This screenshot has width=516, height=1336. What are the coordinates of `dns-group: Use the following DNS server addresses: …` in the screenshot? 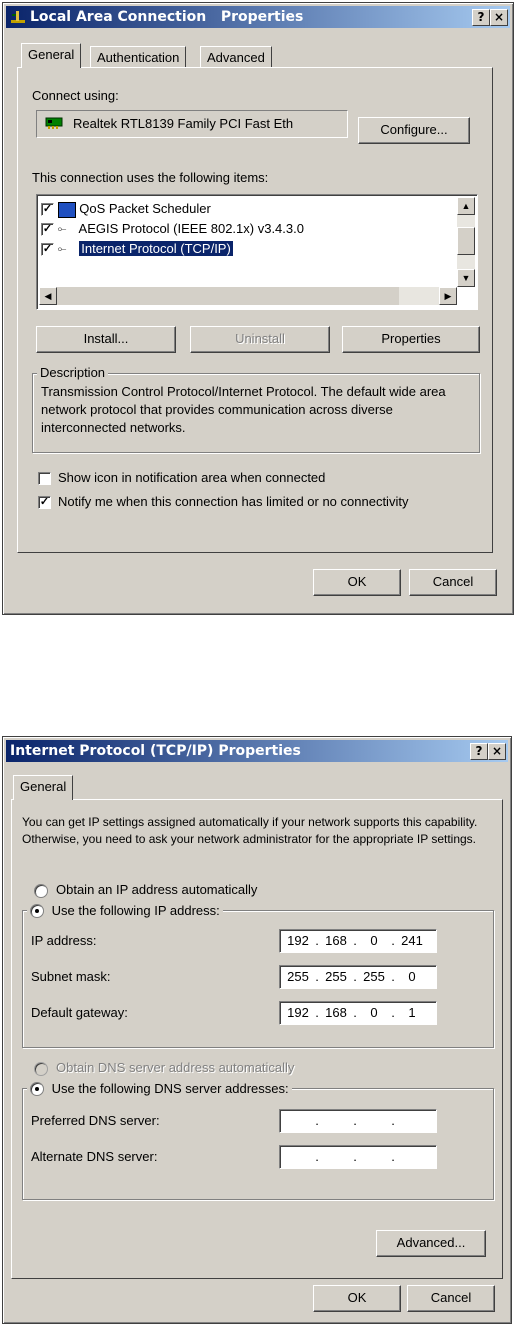 It's located at (258, 1140).